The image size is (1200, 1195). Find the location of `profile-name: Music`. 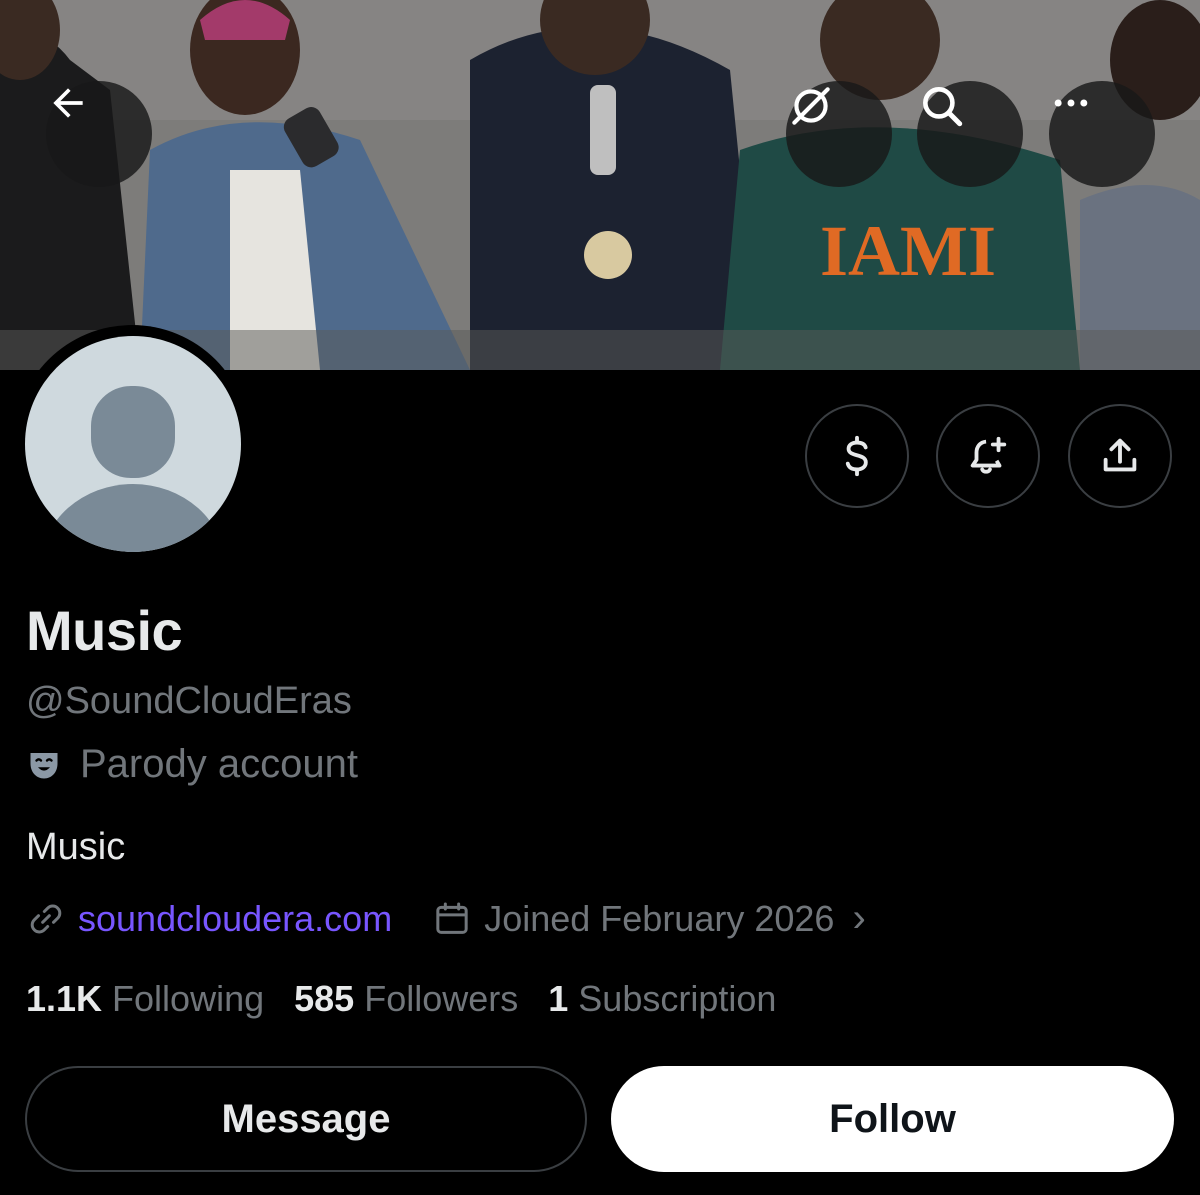

profile-name: Music is located at coordinates (104, 630).